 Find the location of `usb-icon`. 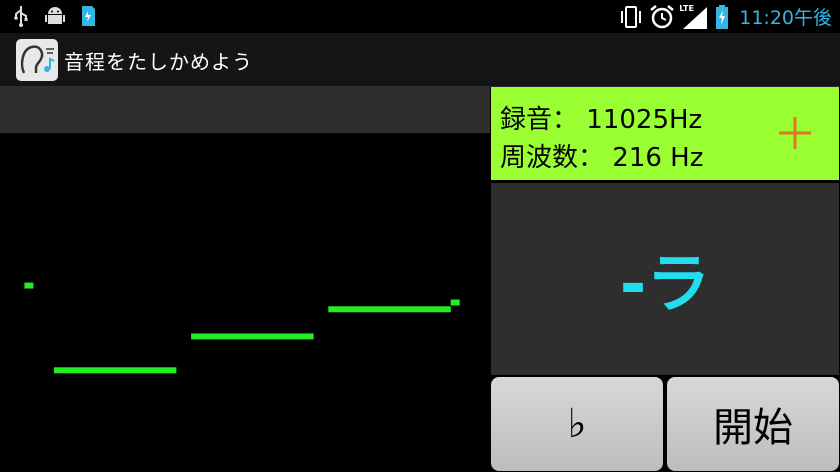

usb-icon is located at coordinates (21, 16).